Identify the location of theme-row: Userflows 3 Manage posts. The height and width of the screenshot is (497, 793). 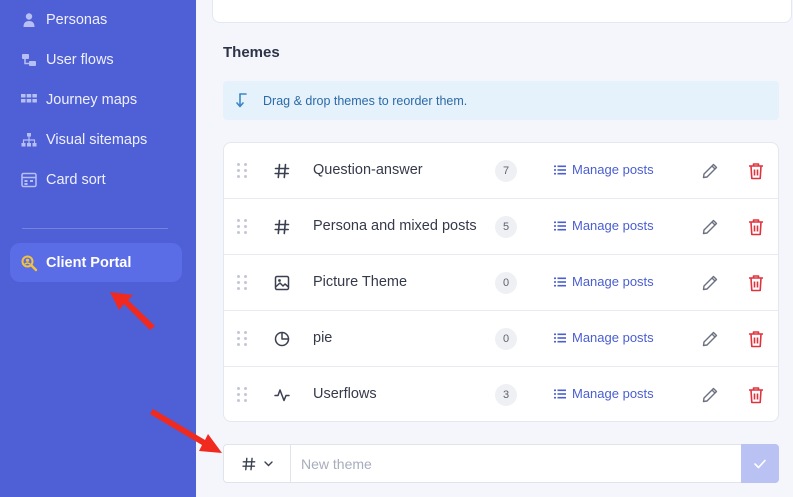
(501, 394).